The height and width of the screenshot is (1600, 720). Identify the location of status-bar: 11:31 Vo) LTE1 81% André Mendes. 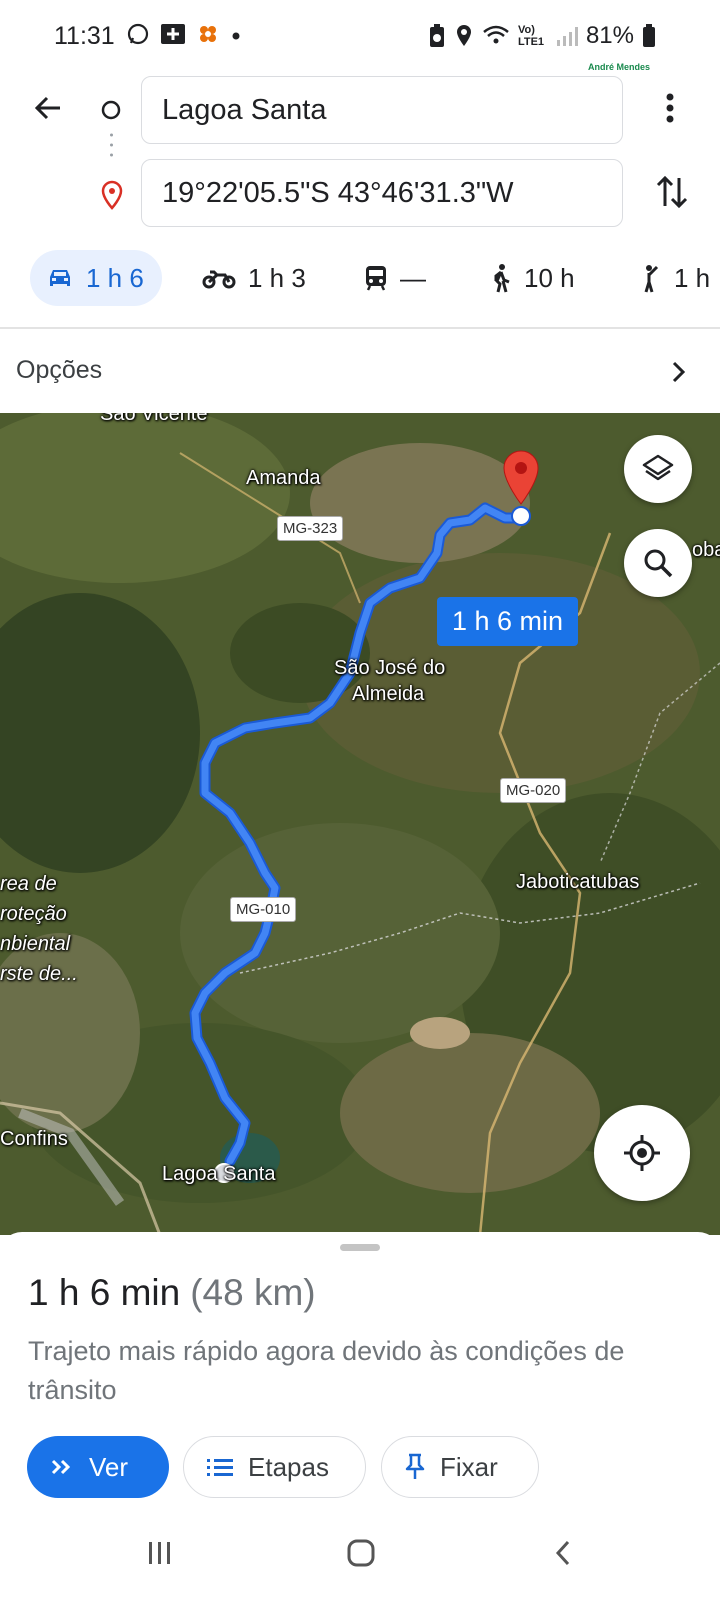
(360, 36).